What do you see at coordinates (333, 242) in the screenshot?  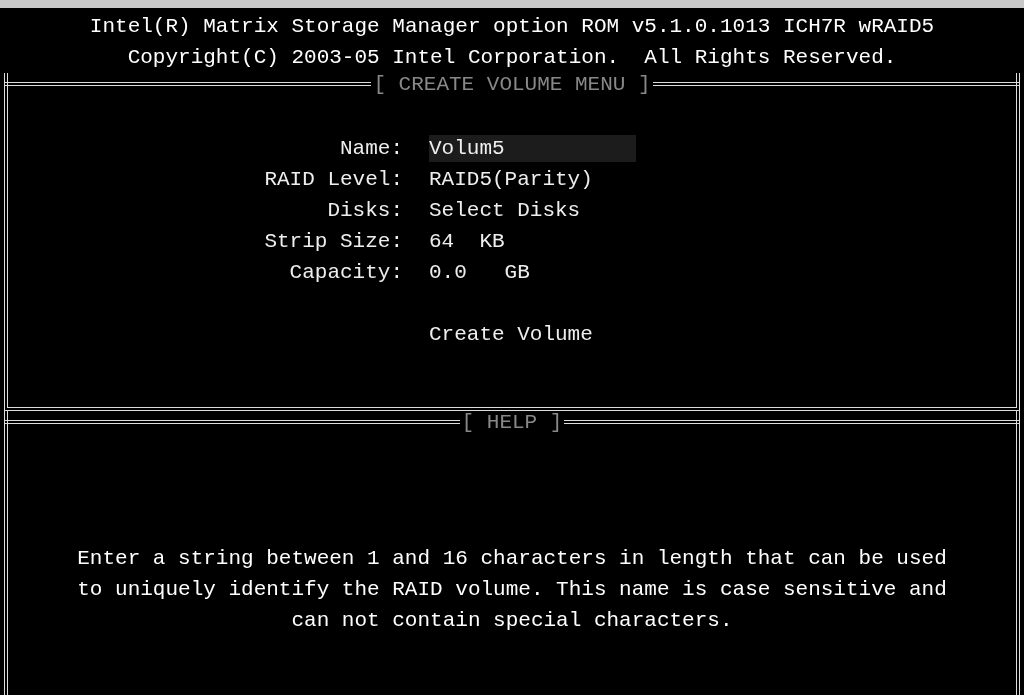 I see `field-label: Strip Size:` at bounding box center [333, 242].